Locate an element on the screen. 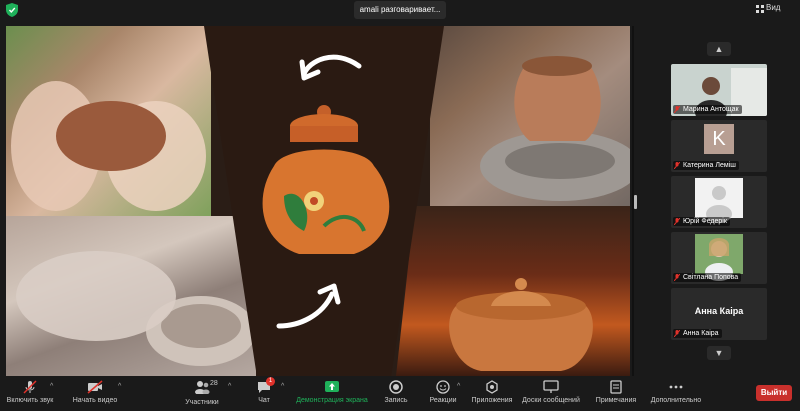 This screenshot has width=800, height=411. participant-name: Катерина Леміш is located at coordinates (706, 165).